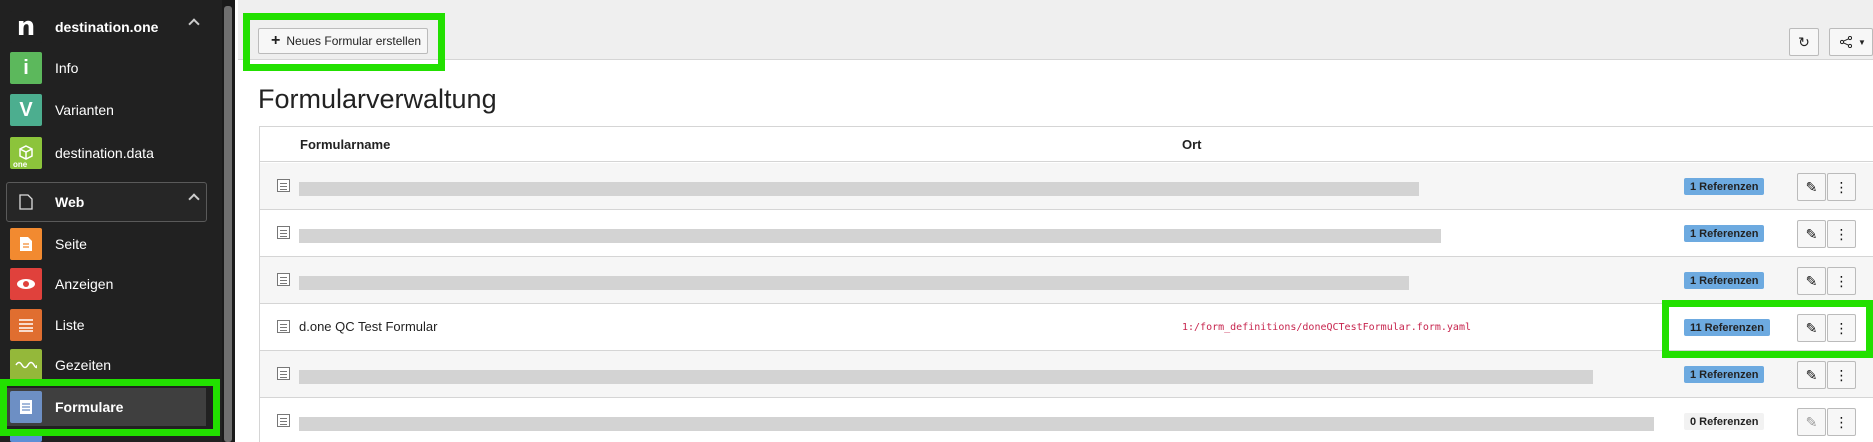  What do you see at coordinates (84, 110) in the screenshot?
I see `sidebar-item-label: Varianten` at bounding box center [84, 110].